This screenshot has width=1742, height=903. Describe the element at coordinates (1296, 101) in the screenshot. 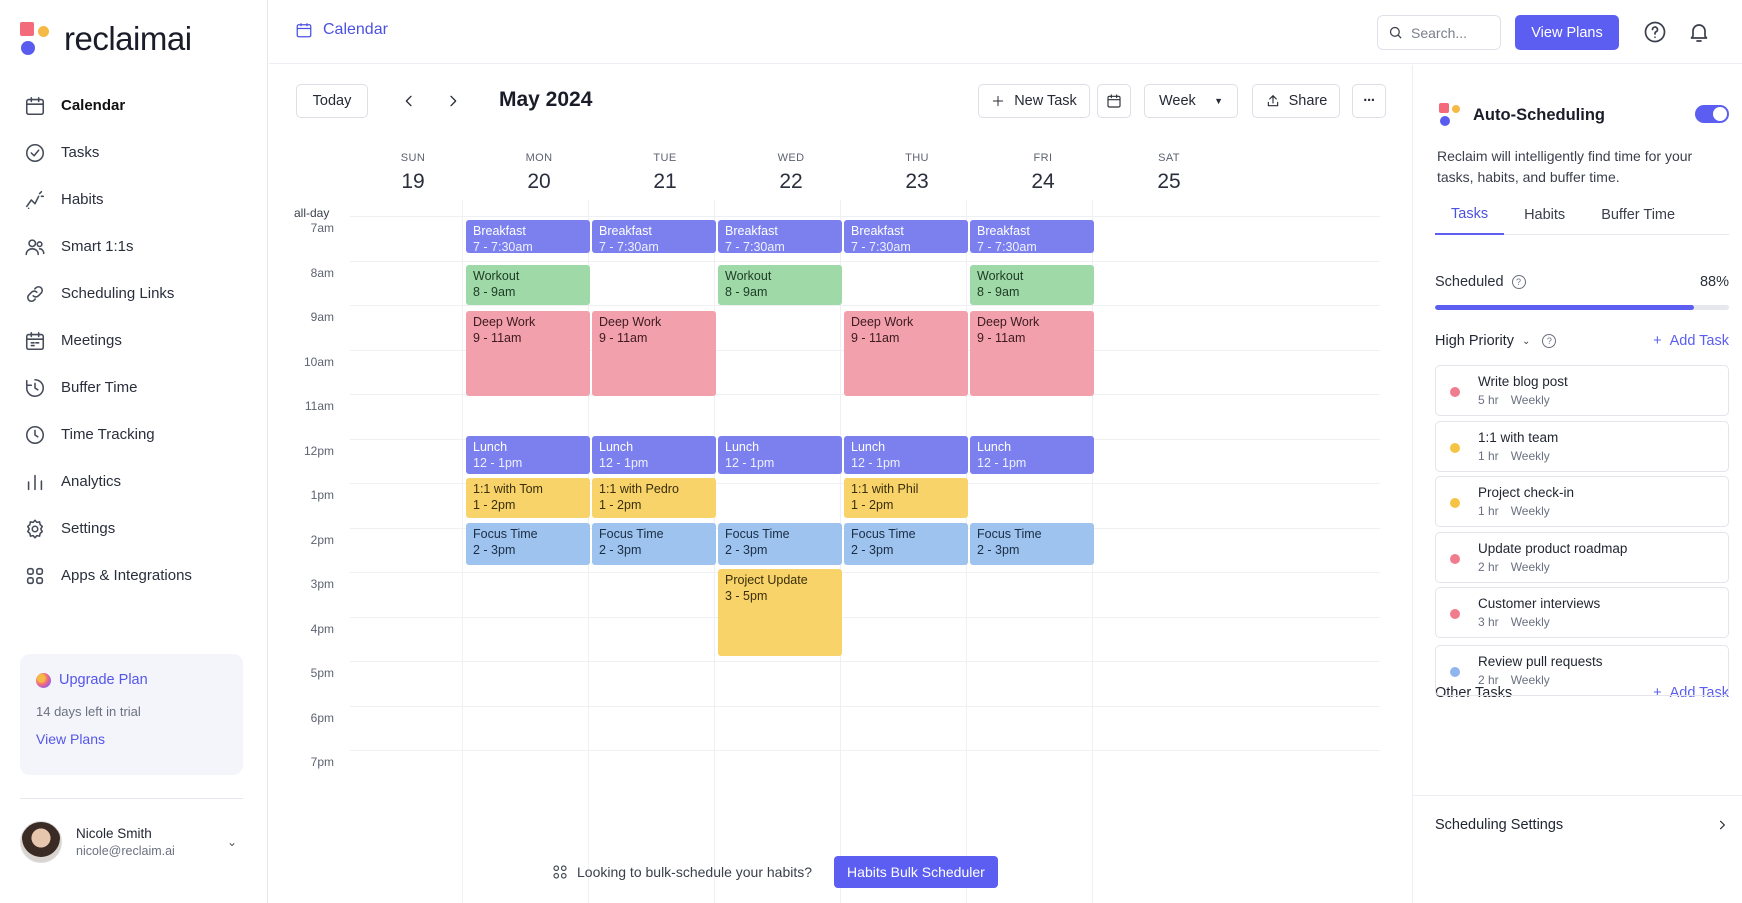

I see `share-button: Share` at that location.